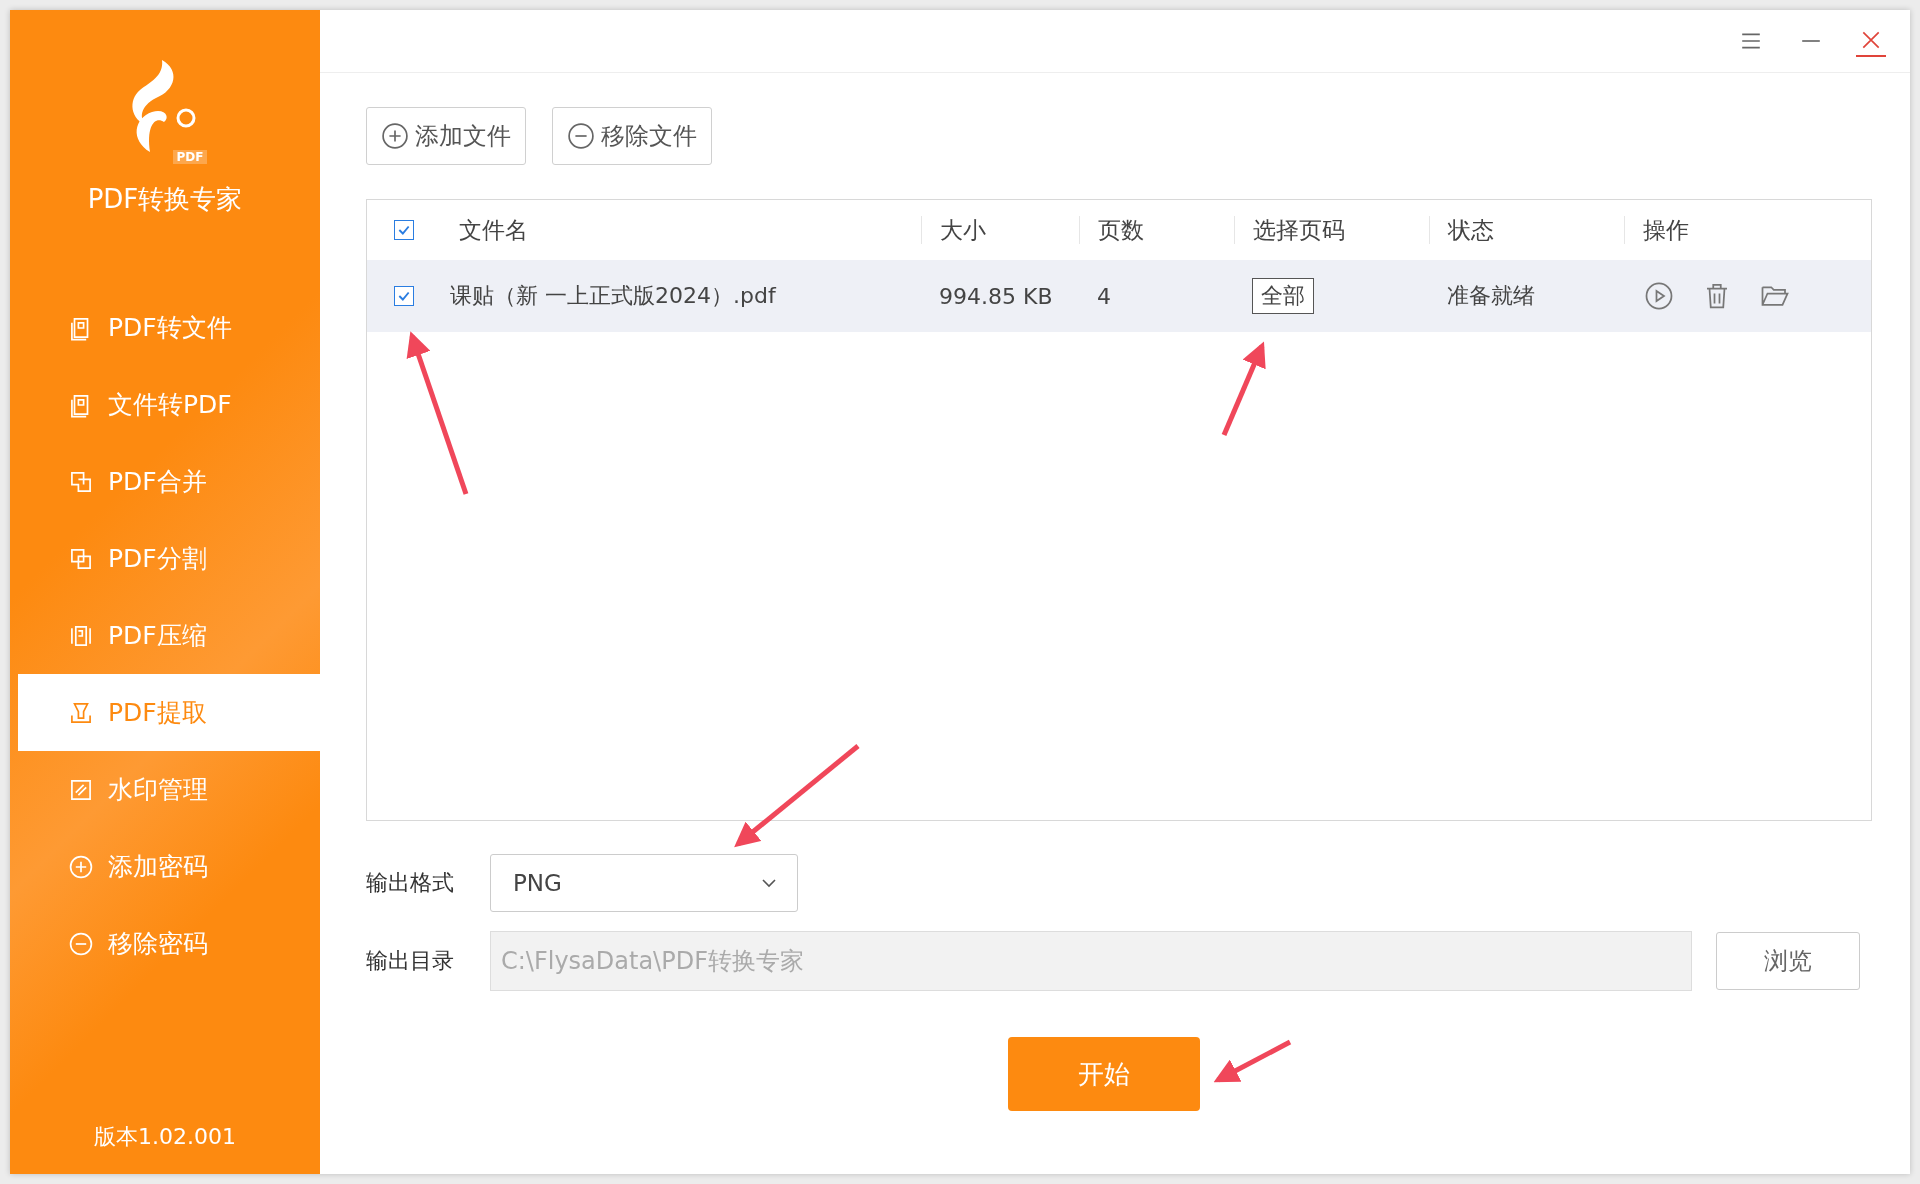 Image resolution: width=1920 pixels, height=1184 pixels. Describe the element at coordinates (169, 789) in the screenshot. I see `sidebar-item: 水印管理` at that location.